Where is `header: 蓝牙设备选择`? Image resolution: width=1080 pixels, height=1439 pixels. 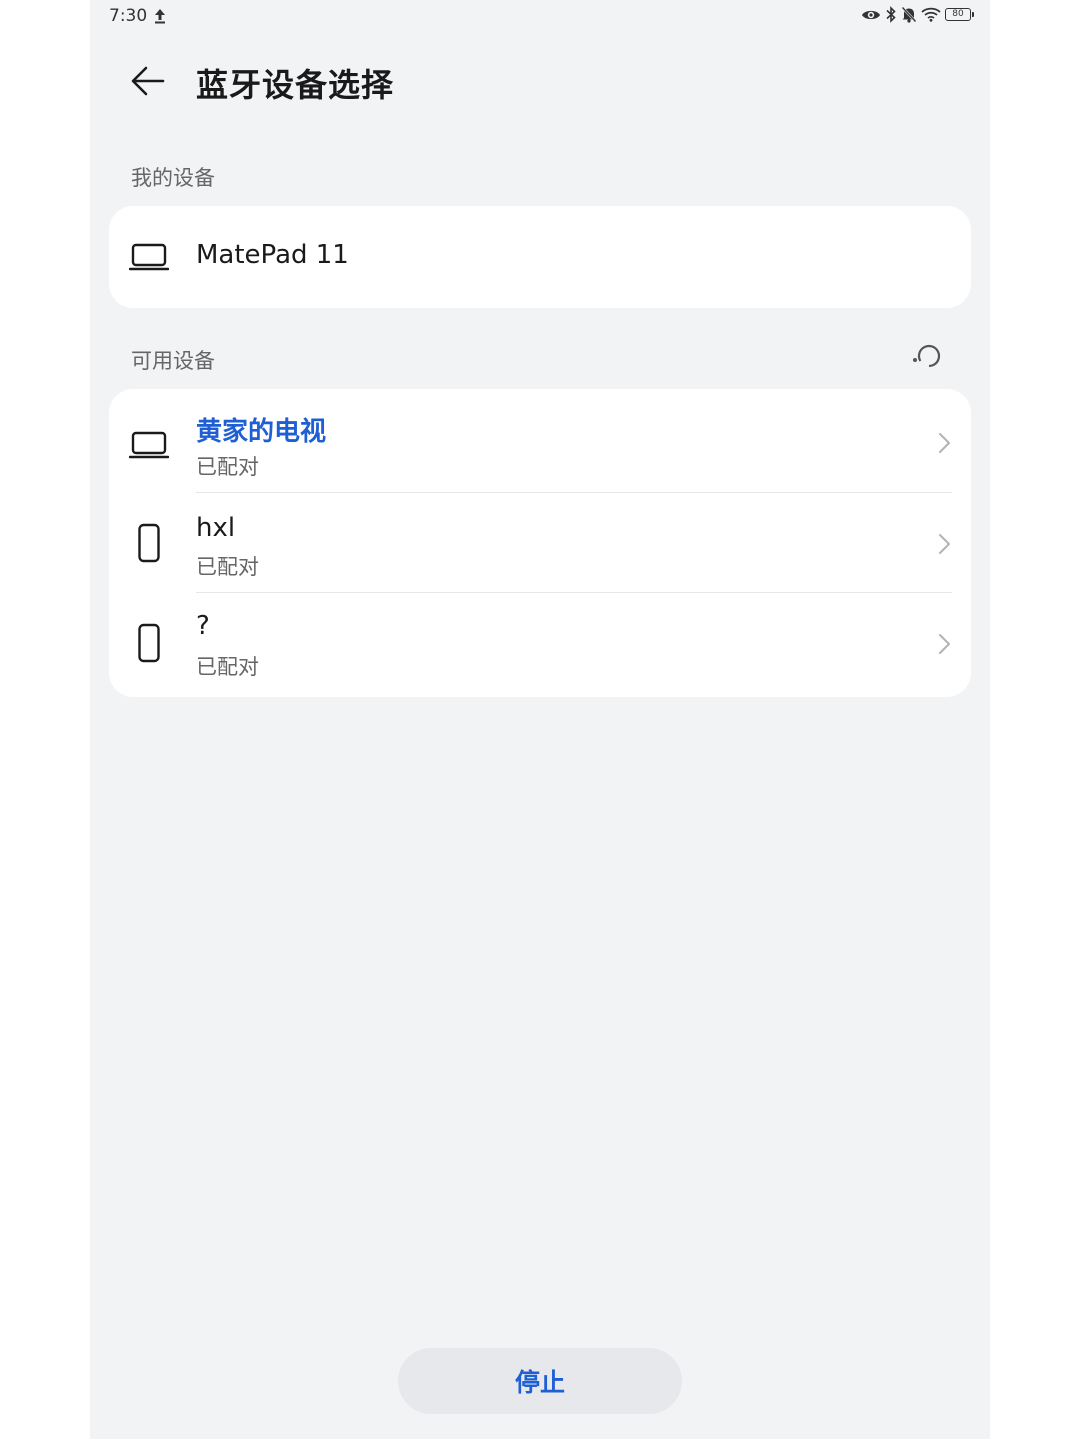
header: 蓝牙设备选择 is located at coordinates (540, 81).